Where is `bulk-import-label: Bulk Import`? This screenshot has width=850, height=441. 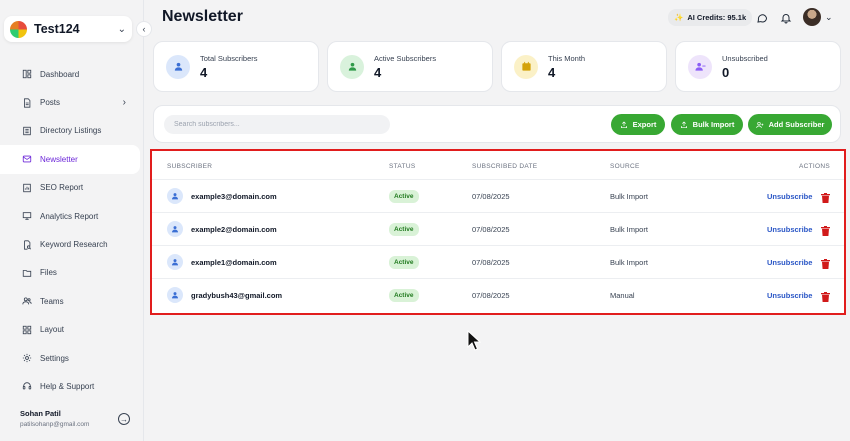
bulk-import-label: Bulk Import is located at coordinates (713, 124).